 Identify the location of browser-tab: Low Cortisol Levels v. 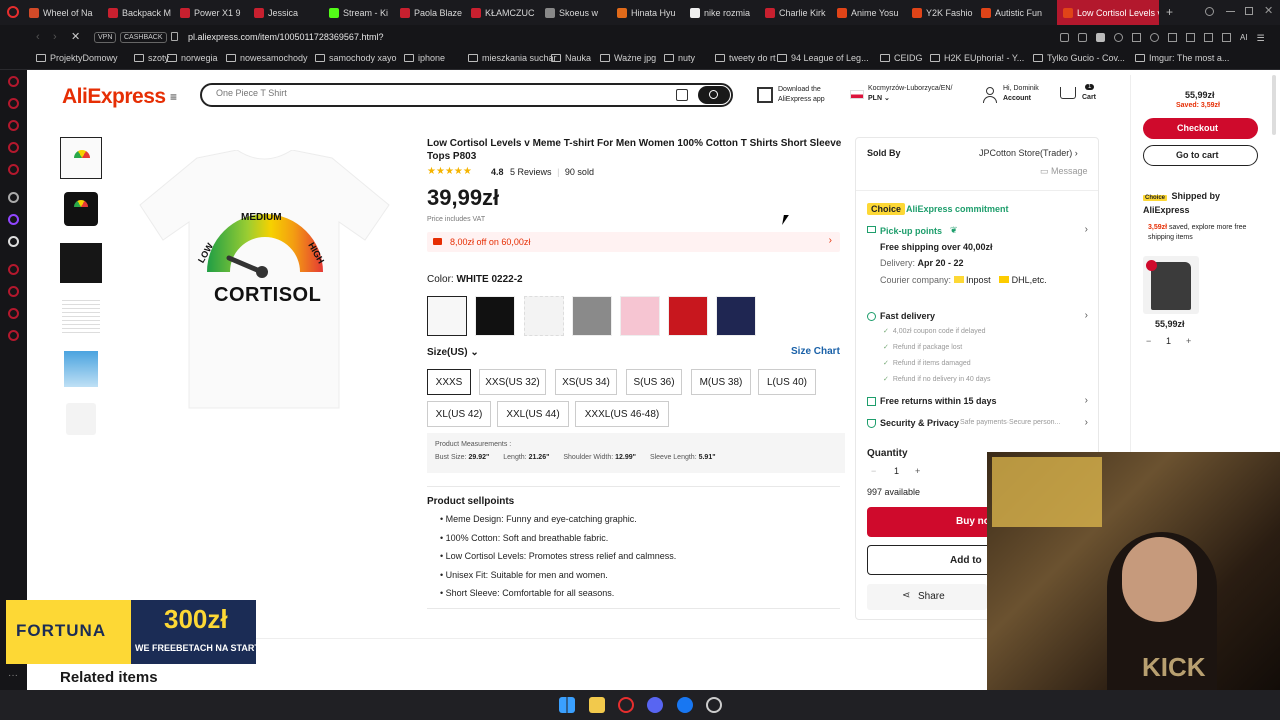
(1108, 12).